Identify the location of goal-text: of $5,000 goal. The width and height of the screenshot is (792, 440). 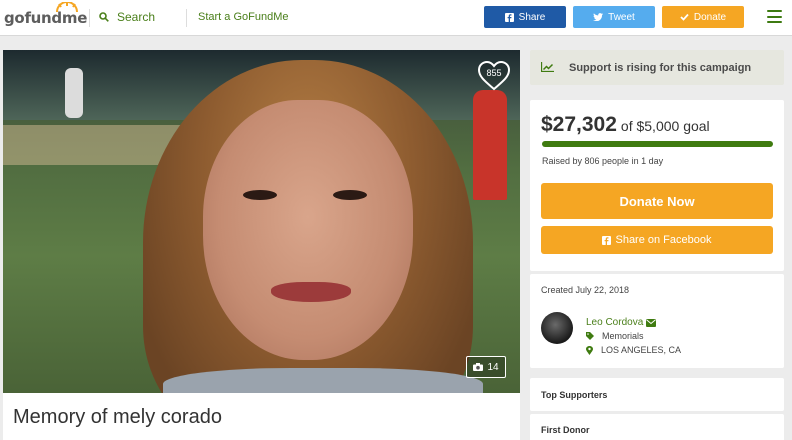
(665, 126).